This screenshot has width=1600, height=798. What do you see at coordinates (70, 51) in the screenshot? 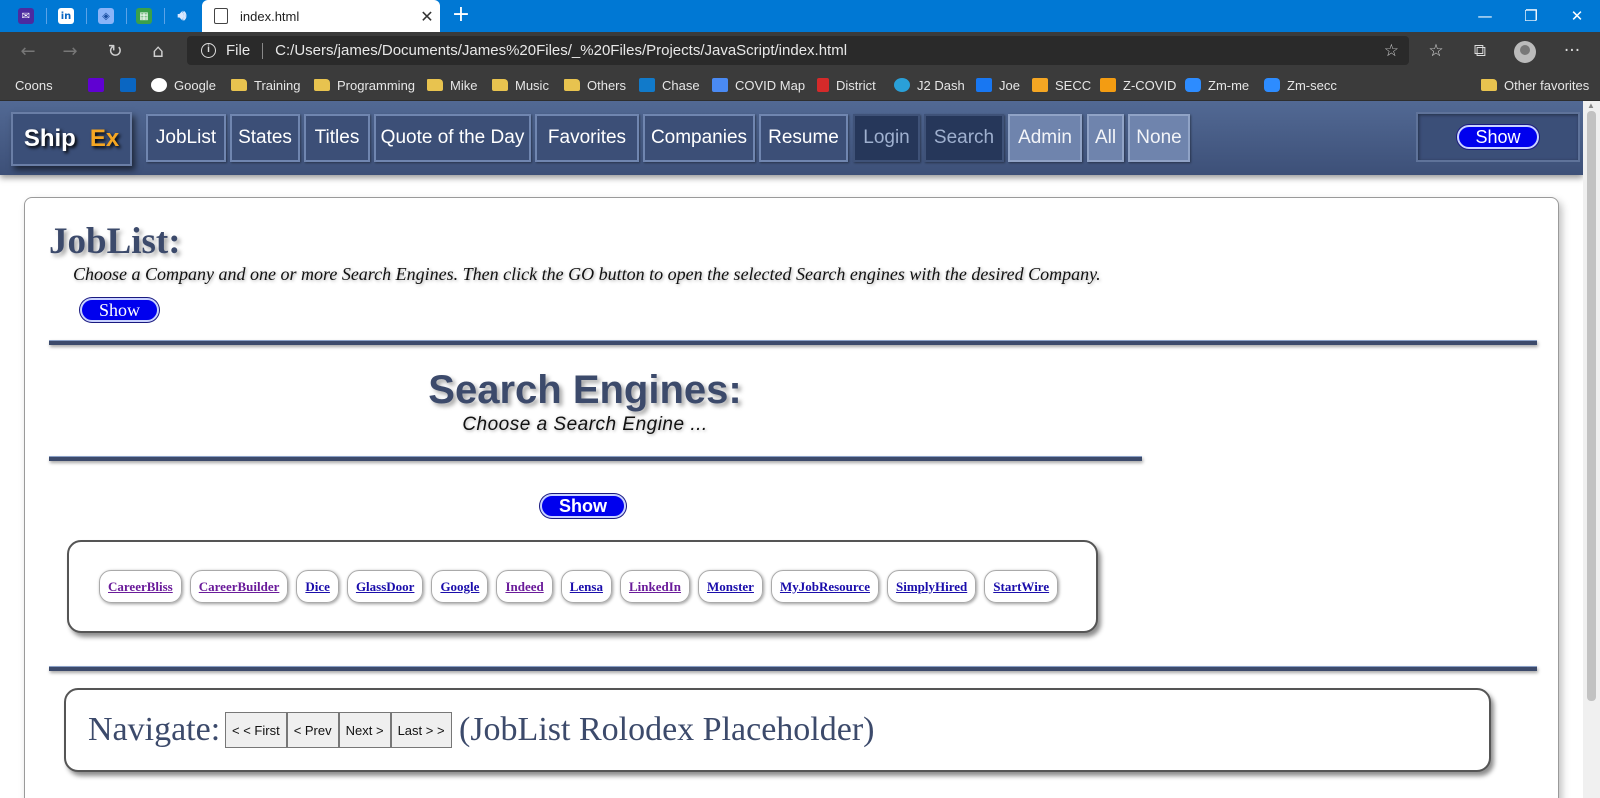
I see `forward-button: →` at bounding box center [70, 51].